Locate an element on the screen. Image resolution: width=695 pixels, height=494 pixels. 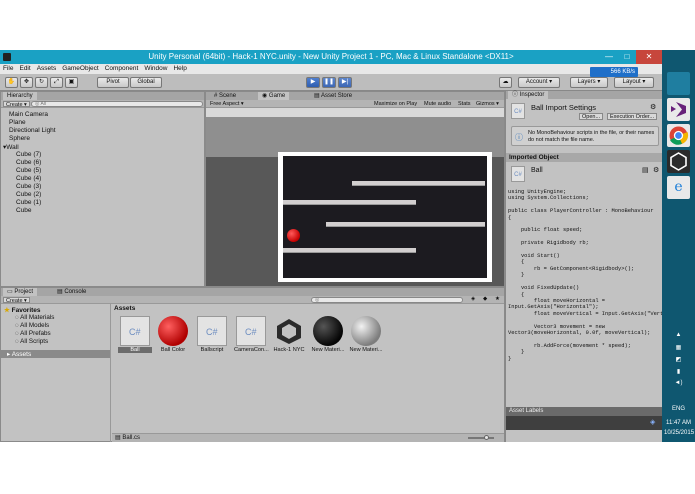
taskbar-internet-explorer-icon: e is located at coordinates (678, 187).